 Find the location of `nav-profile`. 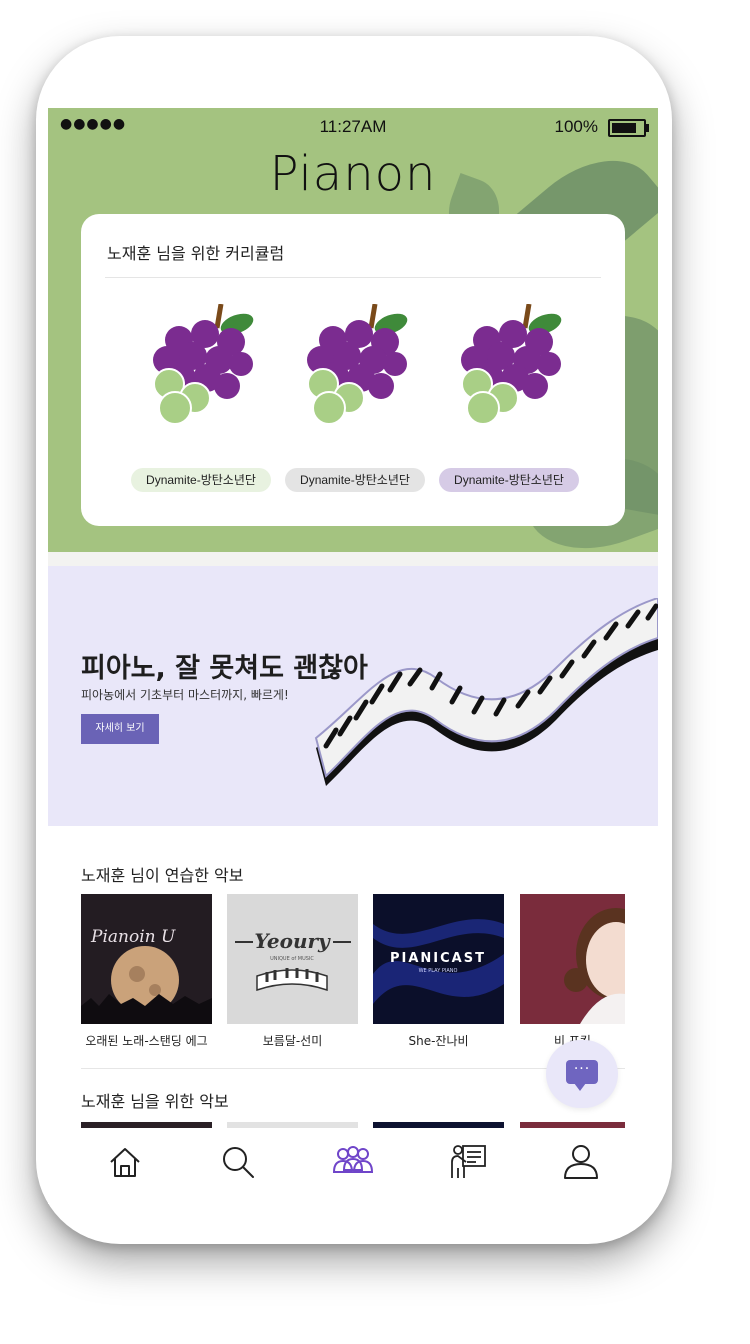

nav-profile is located at coordinates (581, 1162).